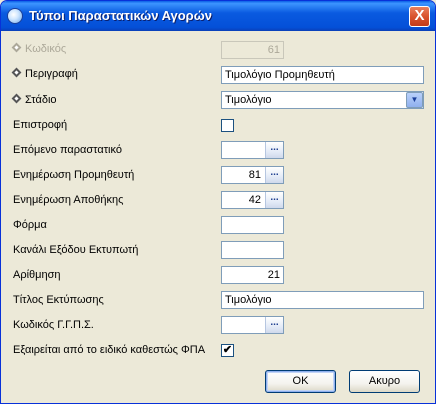 This screenshot has height=404, width=436. What do you see at coordinates (120, 15) in the screenshot?
I see `window-title: Τύποι Παραστατικών Αγορών` at bounding box center [120, 15].